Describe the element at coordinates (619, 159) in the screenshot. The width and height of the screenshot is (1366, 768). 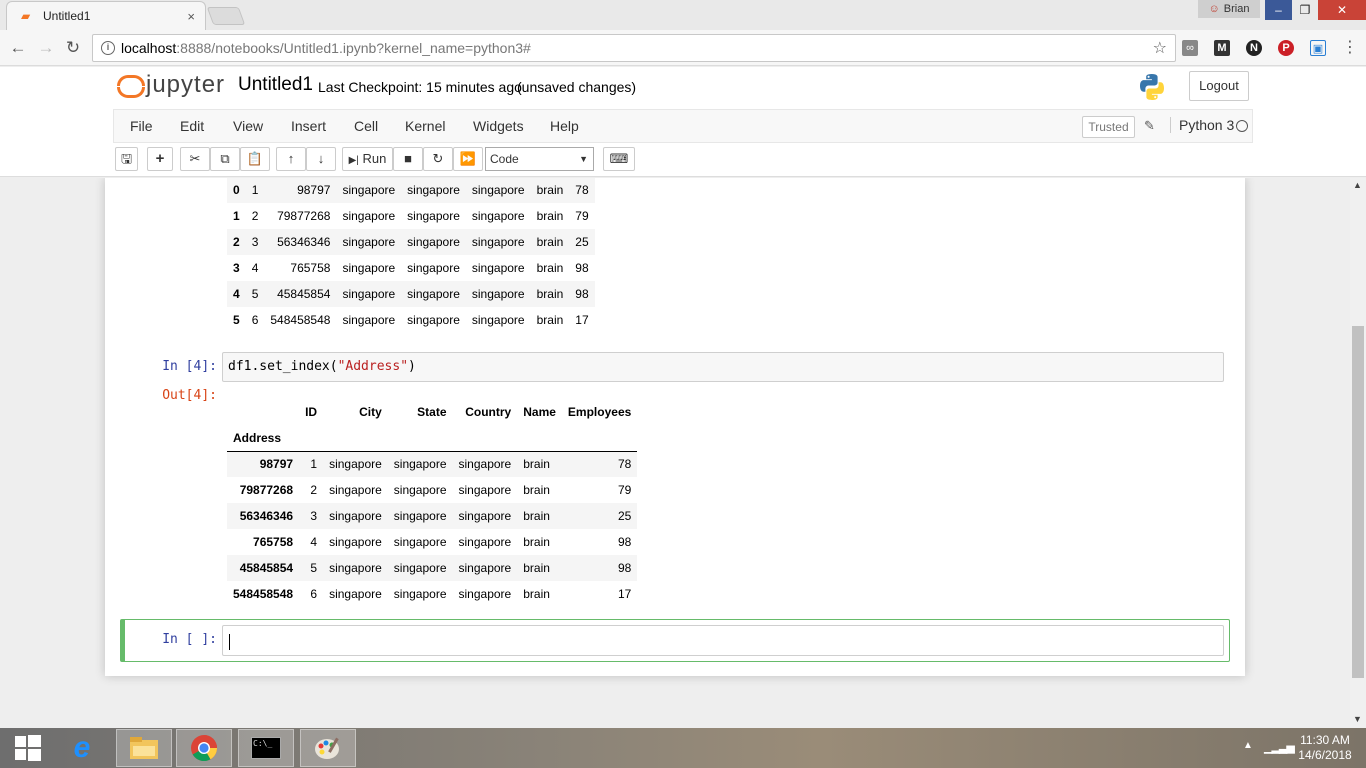
I see `keyboard-shortcuts-icon: ⌨` at that location.